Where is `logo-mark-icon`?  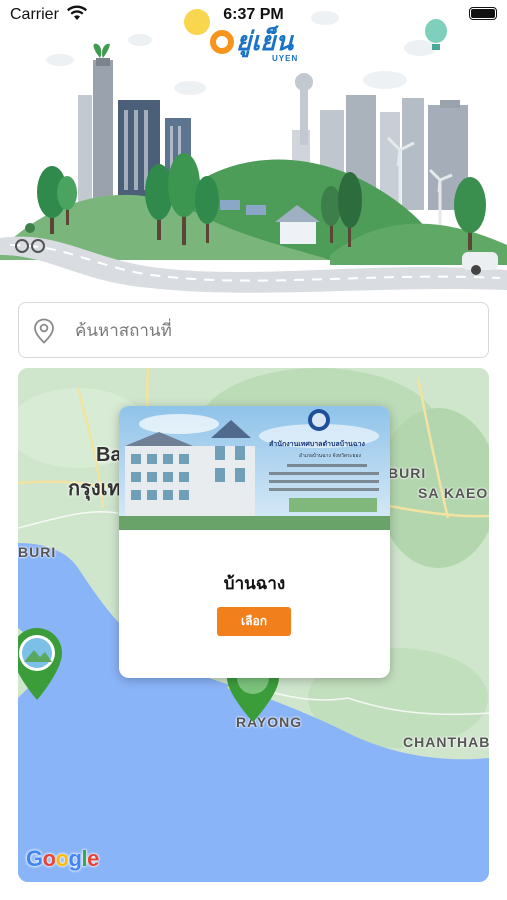
logo-mark-icon is located at coordinates (222, 42).